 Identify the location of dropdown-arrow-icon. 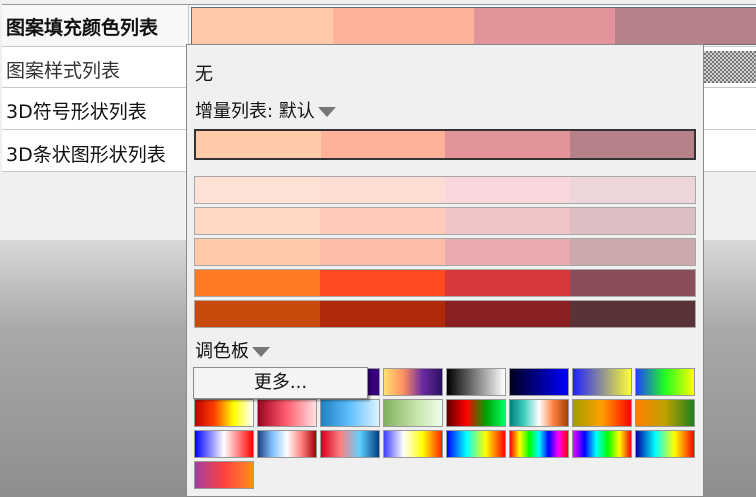
(326, 112).